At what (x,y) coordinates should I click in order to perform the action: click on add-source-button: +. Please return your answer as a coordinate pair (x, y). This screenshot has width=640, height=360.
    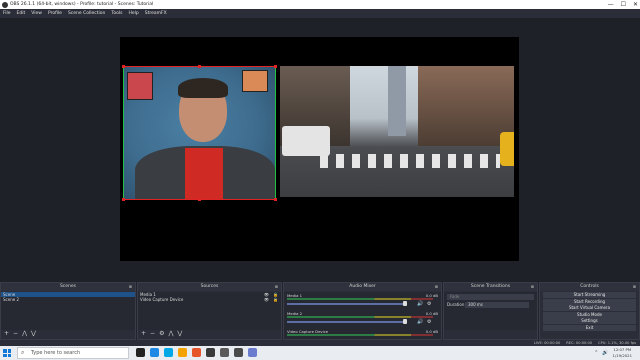
    Looking at the image, I should click on (143, 334).